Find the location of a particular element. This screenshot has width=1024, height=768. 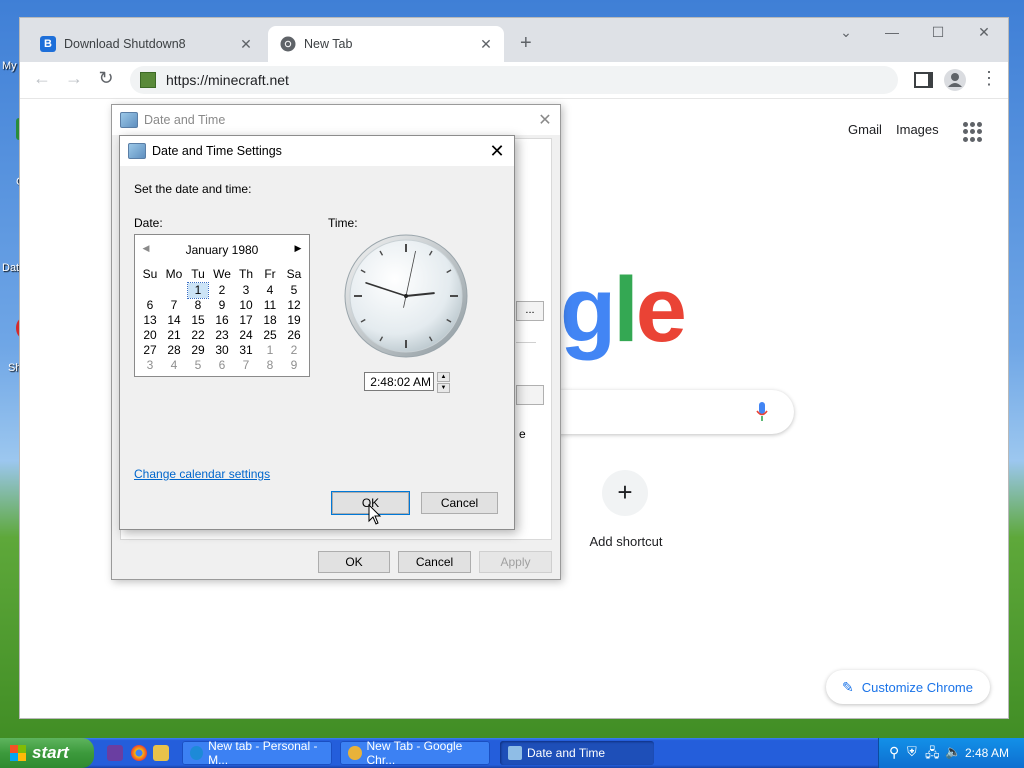

close-window-icon: ✕ is located at coordinates (984, 32).